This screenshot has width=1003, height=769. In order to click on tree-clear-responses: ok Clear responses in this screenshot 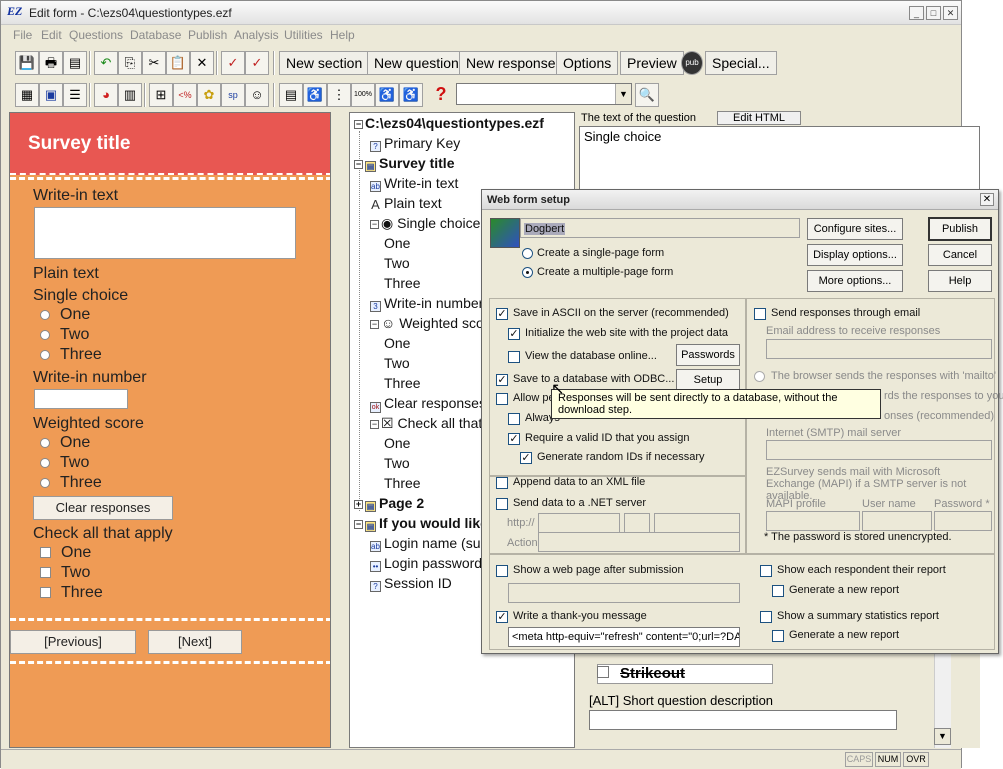, I will do `click(428, 404)`.